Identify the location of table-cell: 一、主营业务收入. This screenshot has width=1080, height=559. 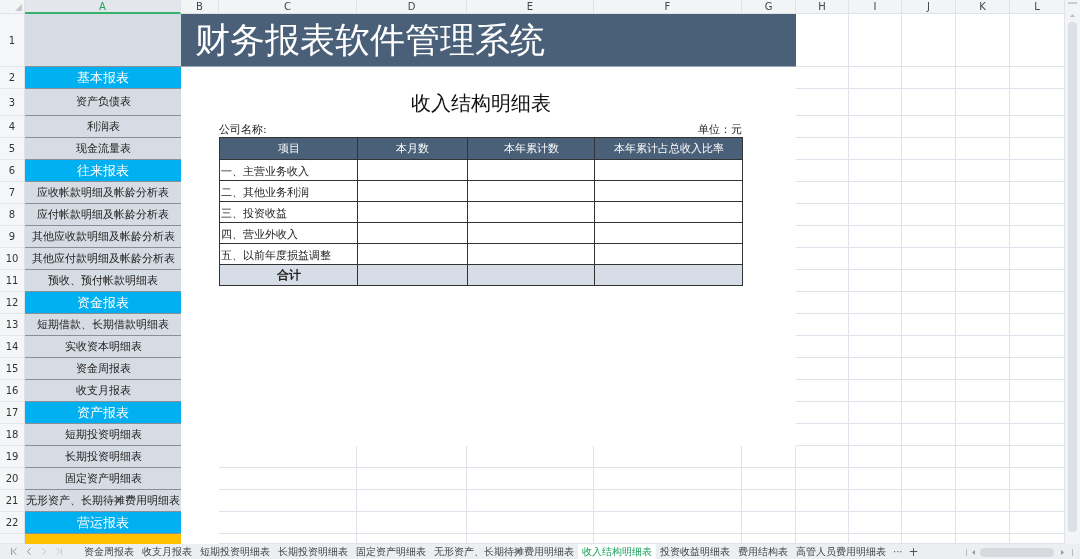
(288, 170).